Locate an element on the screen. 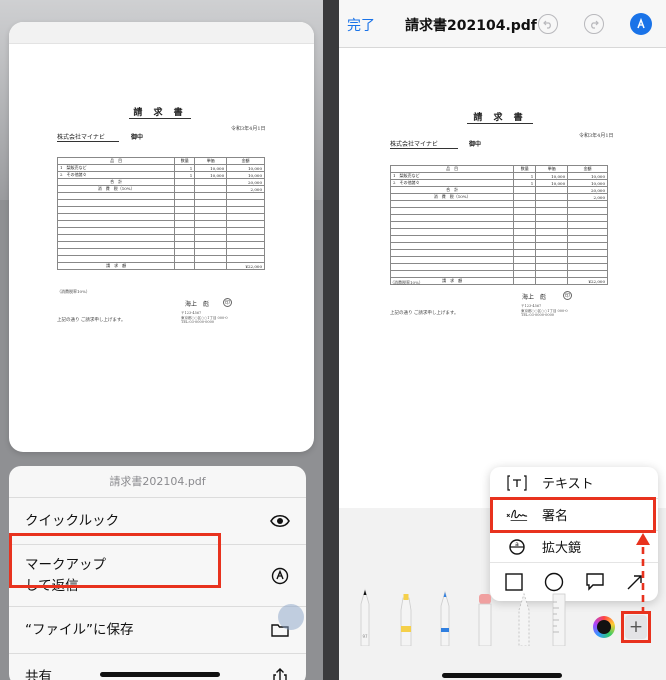  highlighter-tool-icon is located at coordinates (406, 617).